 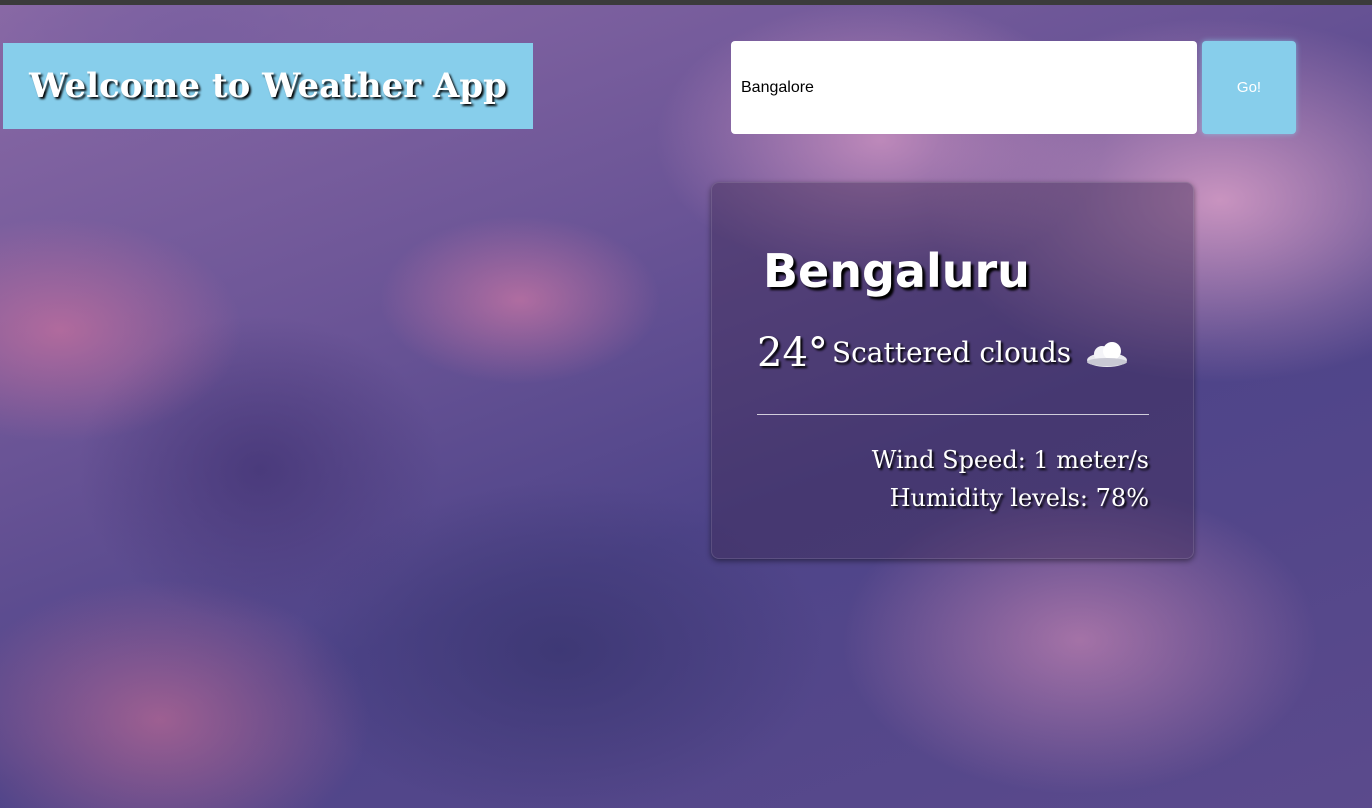 What do you see at coordinates (896, 271) in the screenshot?
I see `city-name: Bengaluru` at bounding box center [896, 271].